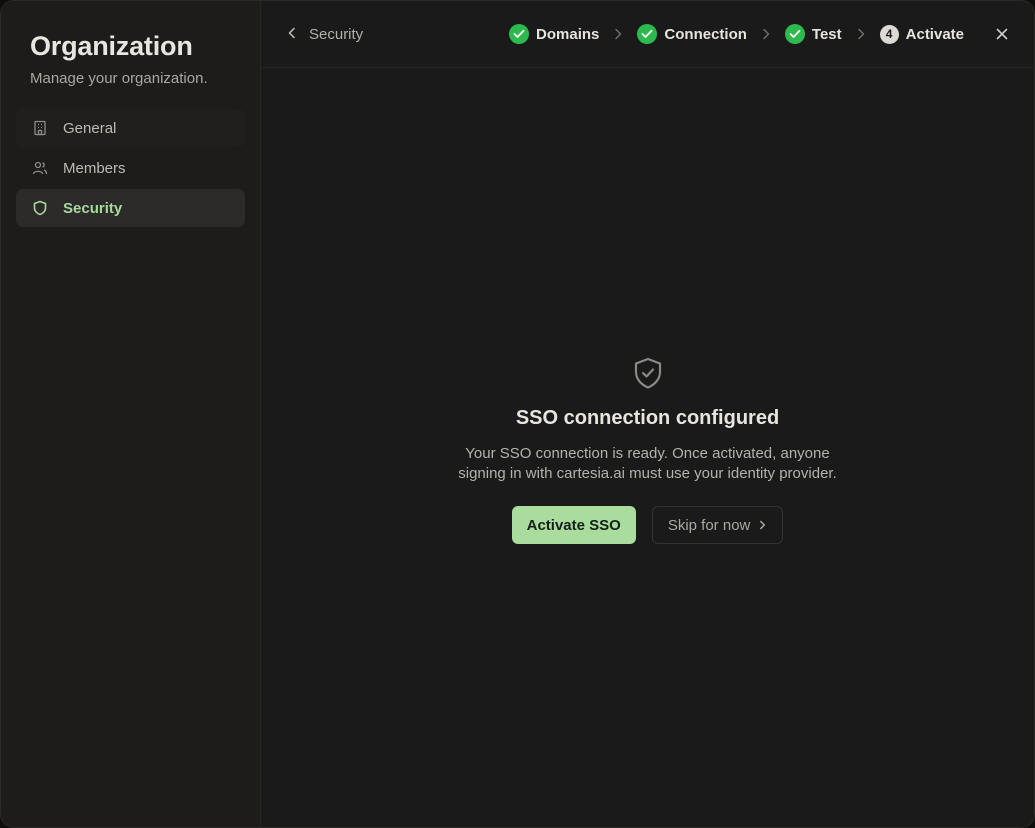 This screenshot has height=828, width=1035. I want to click on shield-icon, so click(40, 208).